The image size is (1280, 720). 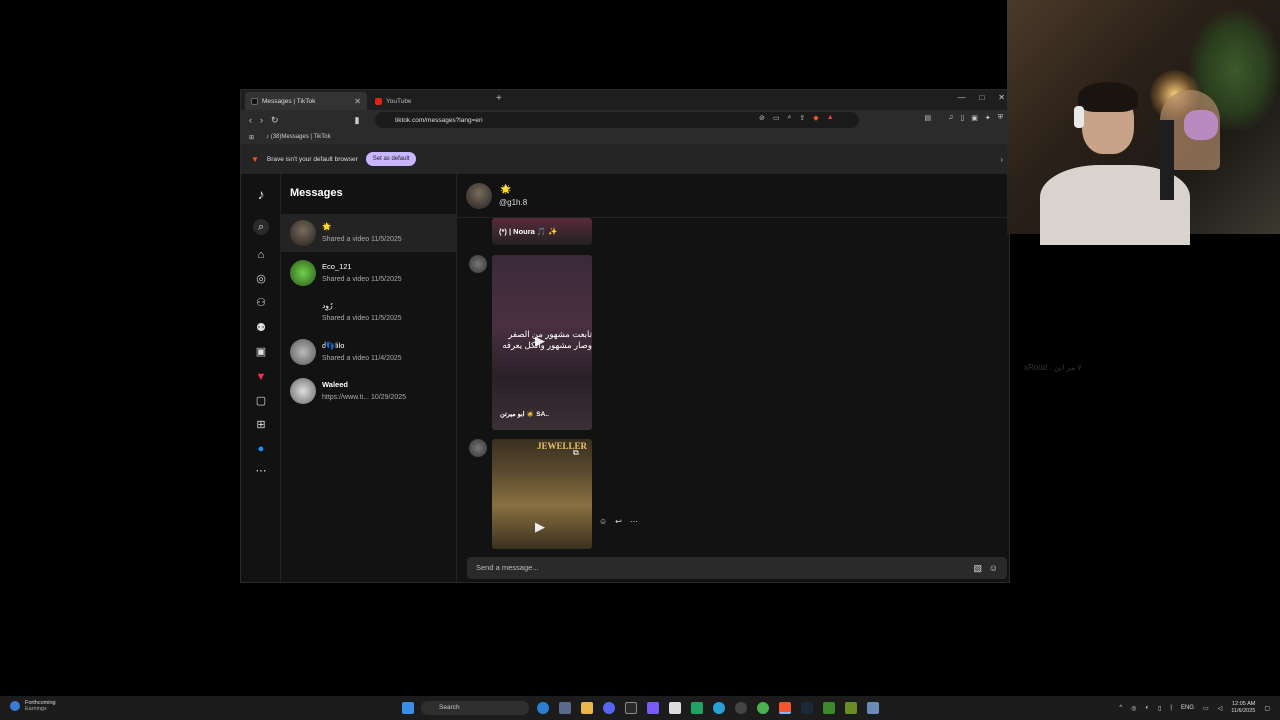 I want to click on reload-icon: ↻, so click(x=275, y=120).